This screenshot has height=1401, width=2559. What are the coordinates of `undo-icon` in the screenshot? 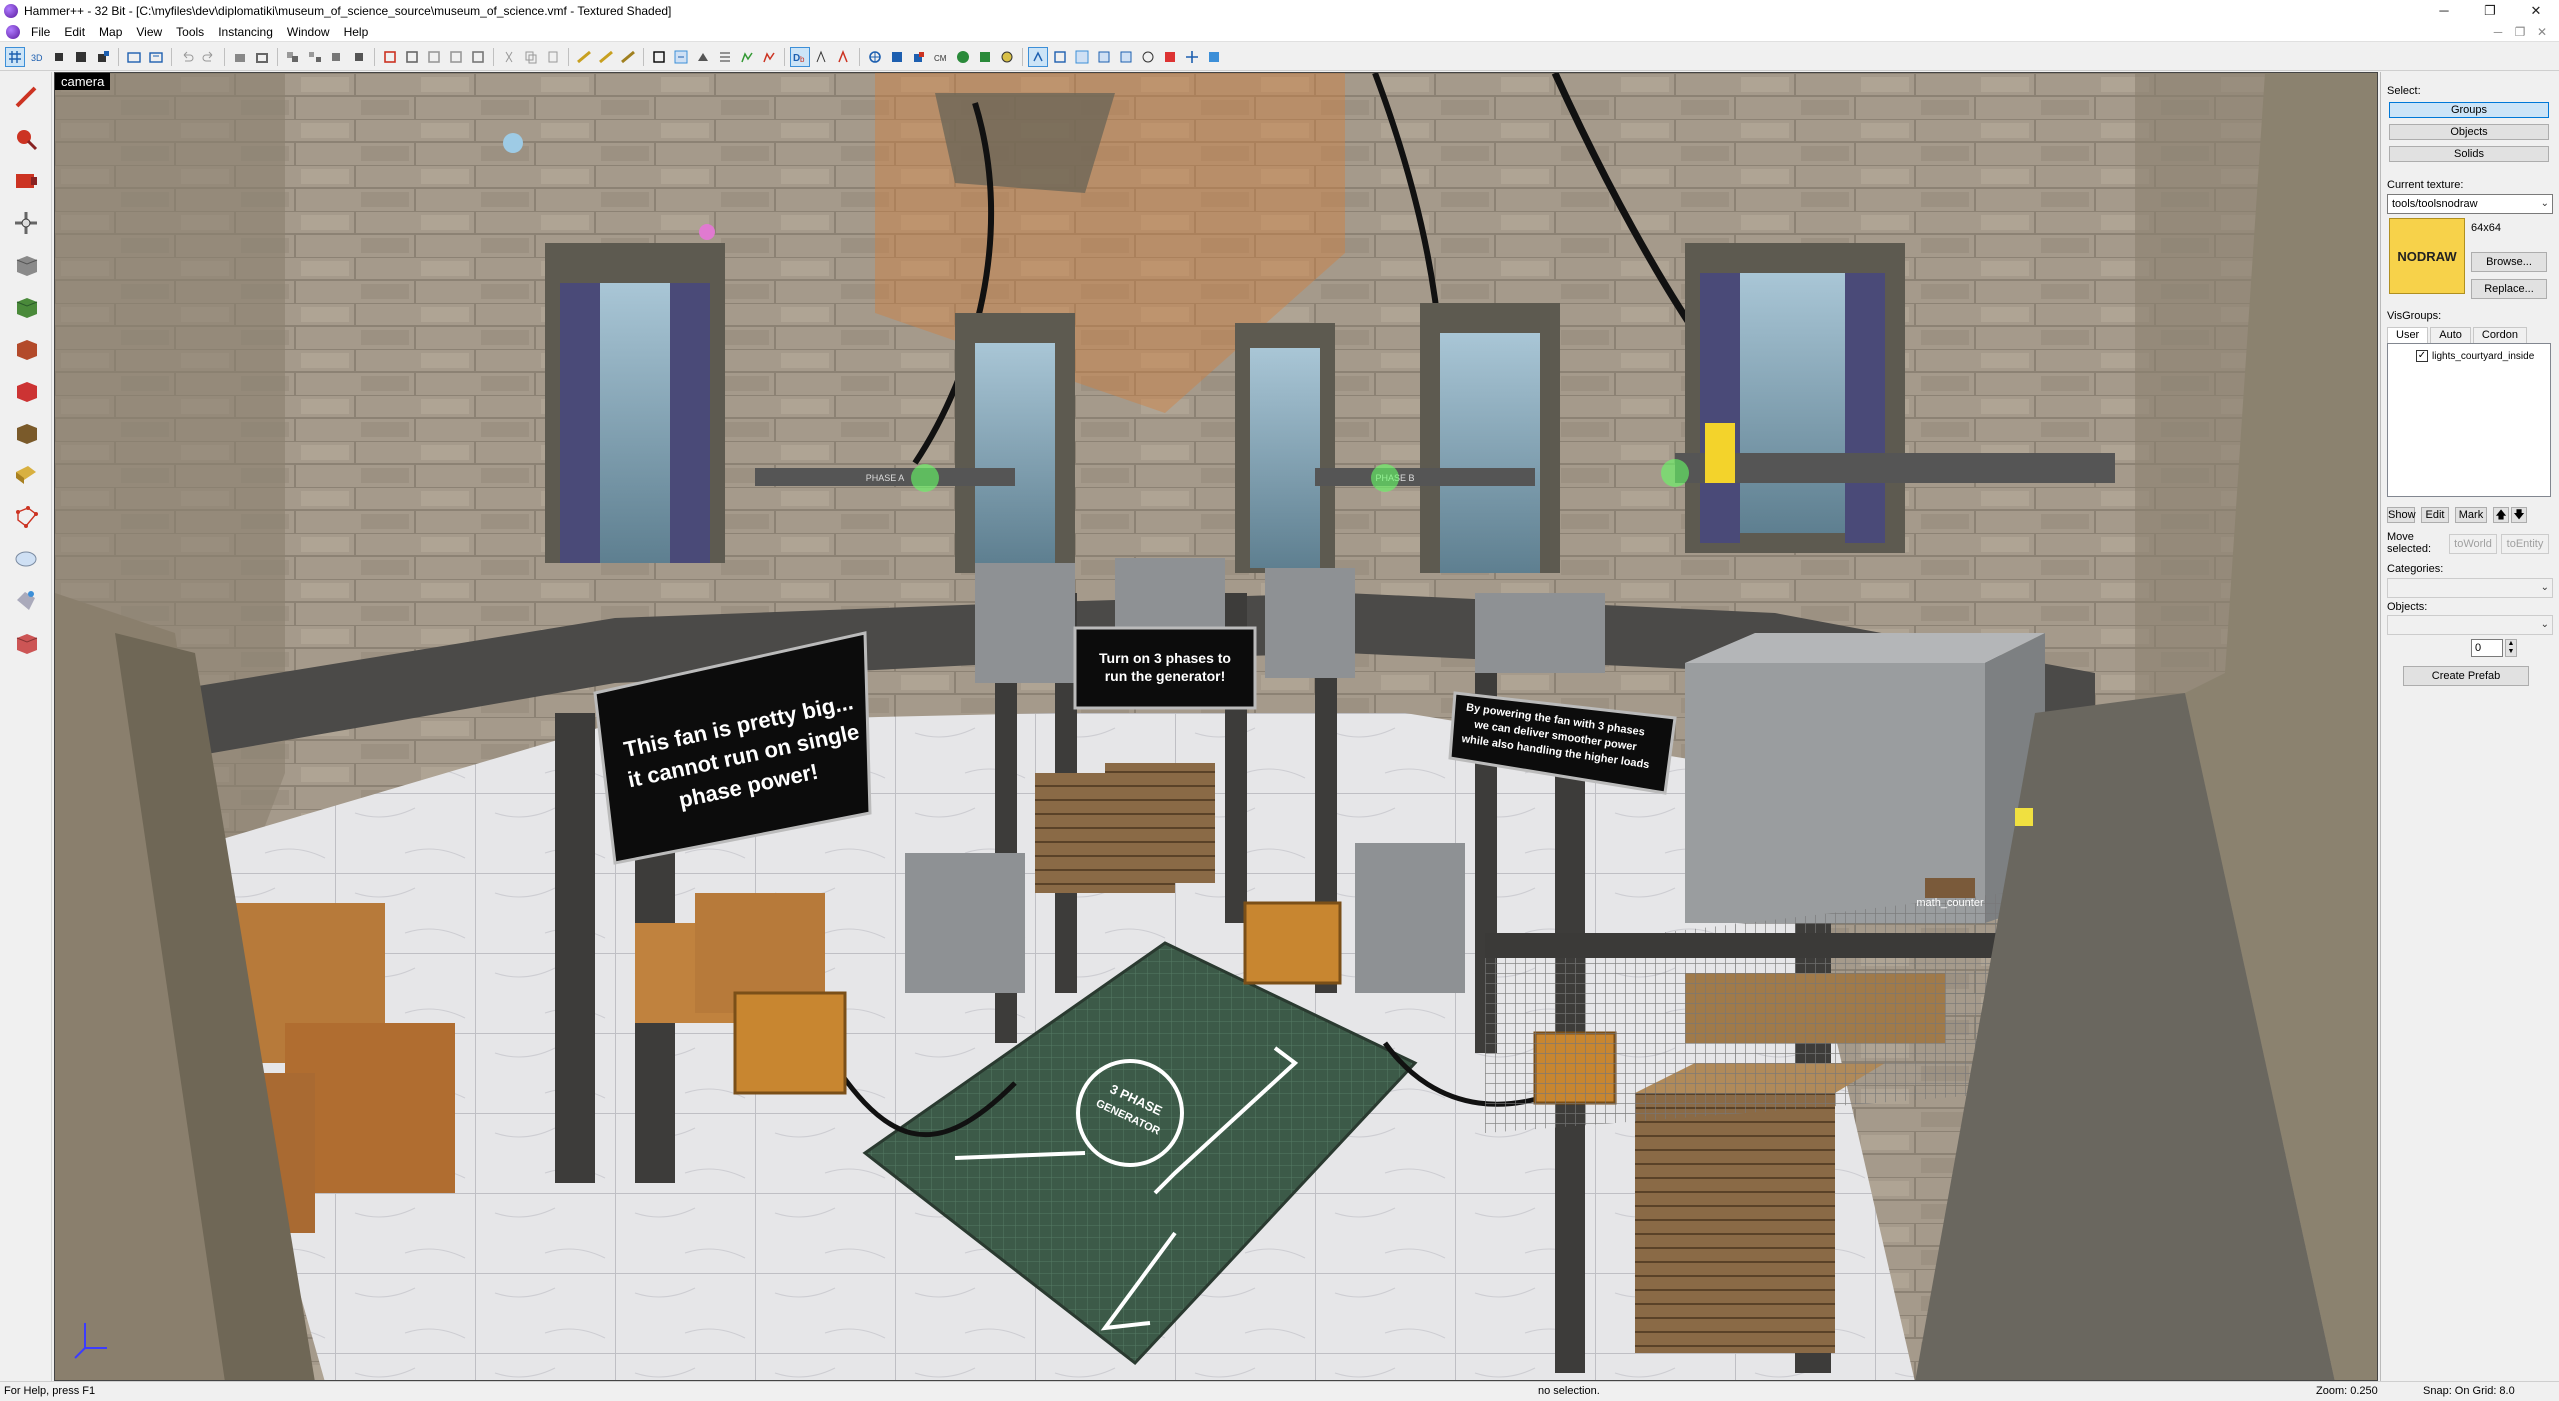 It's located at (187, 57).